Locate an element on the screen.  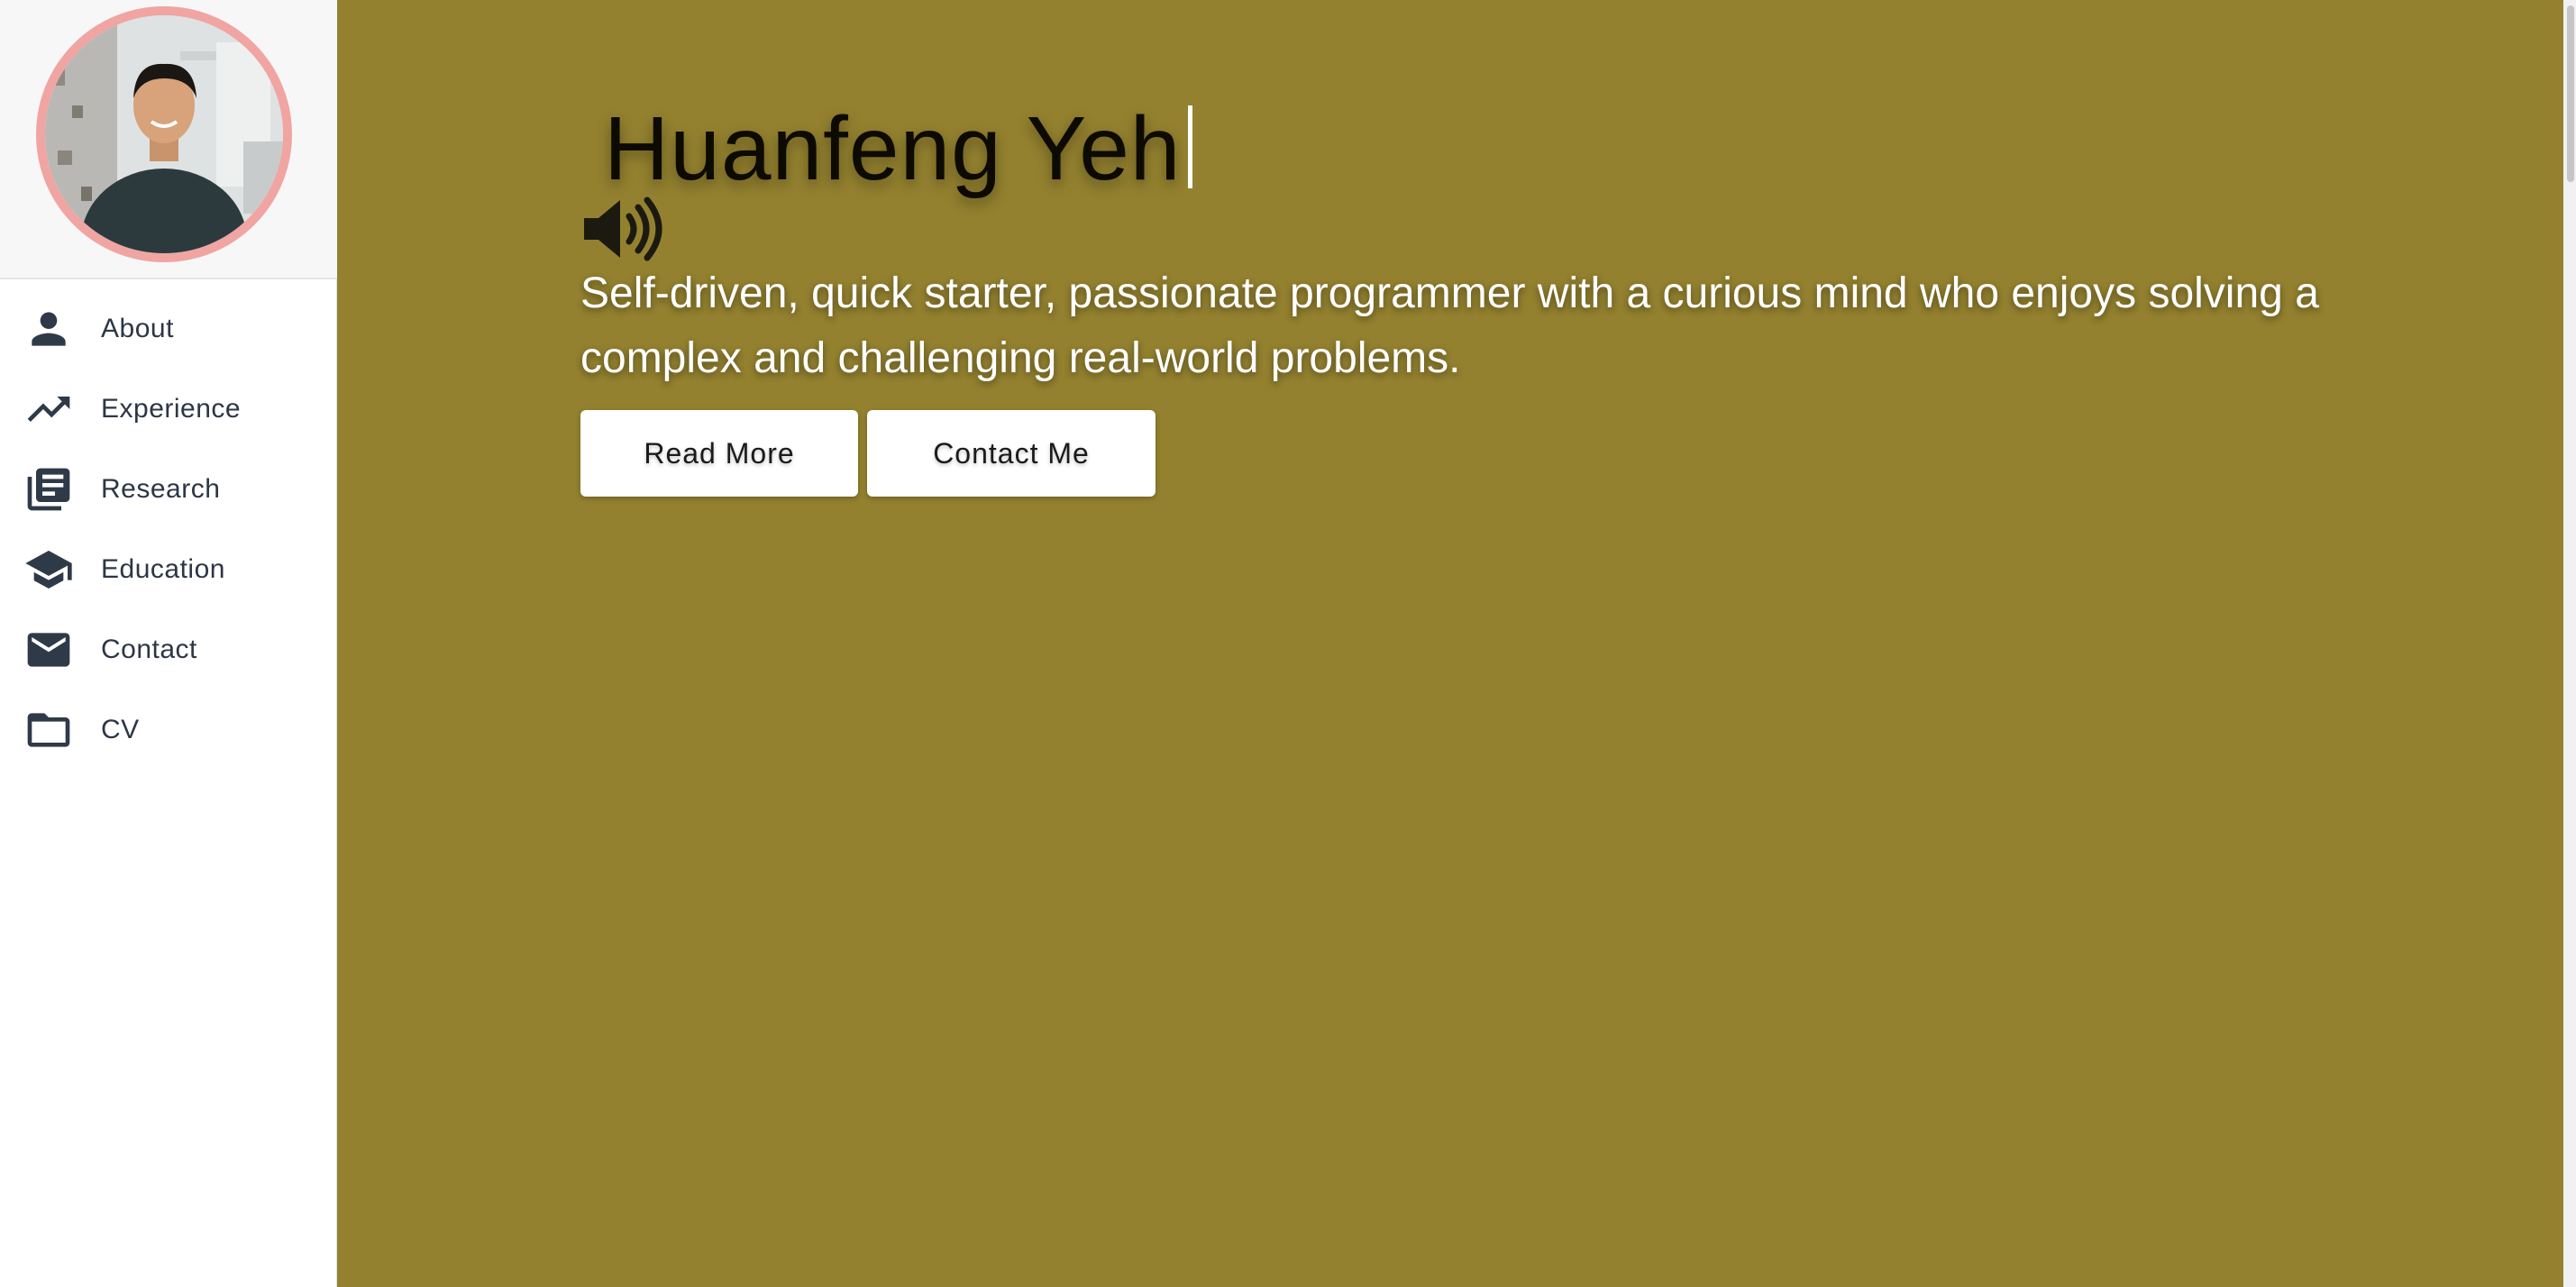
sidebar-item-cv: CV is located at coordinates (168, 729).